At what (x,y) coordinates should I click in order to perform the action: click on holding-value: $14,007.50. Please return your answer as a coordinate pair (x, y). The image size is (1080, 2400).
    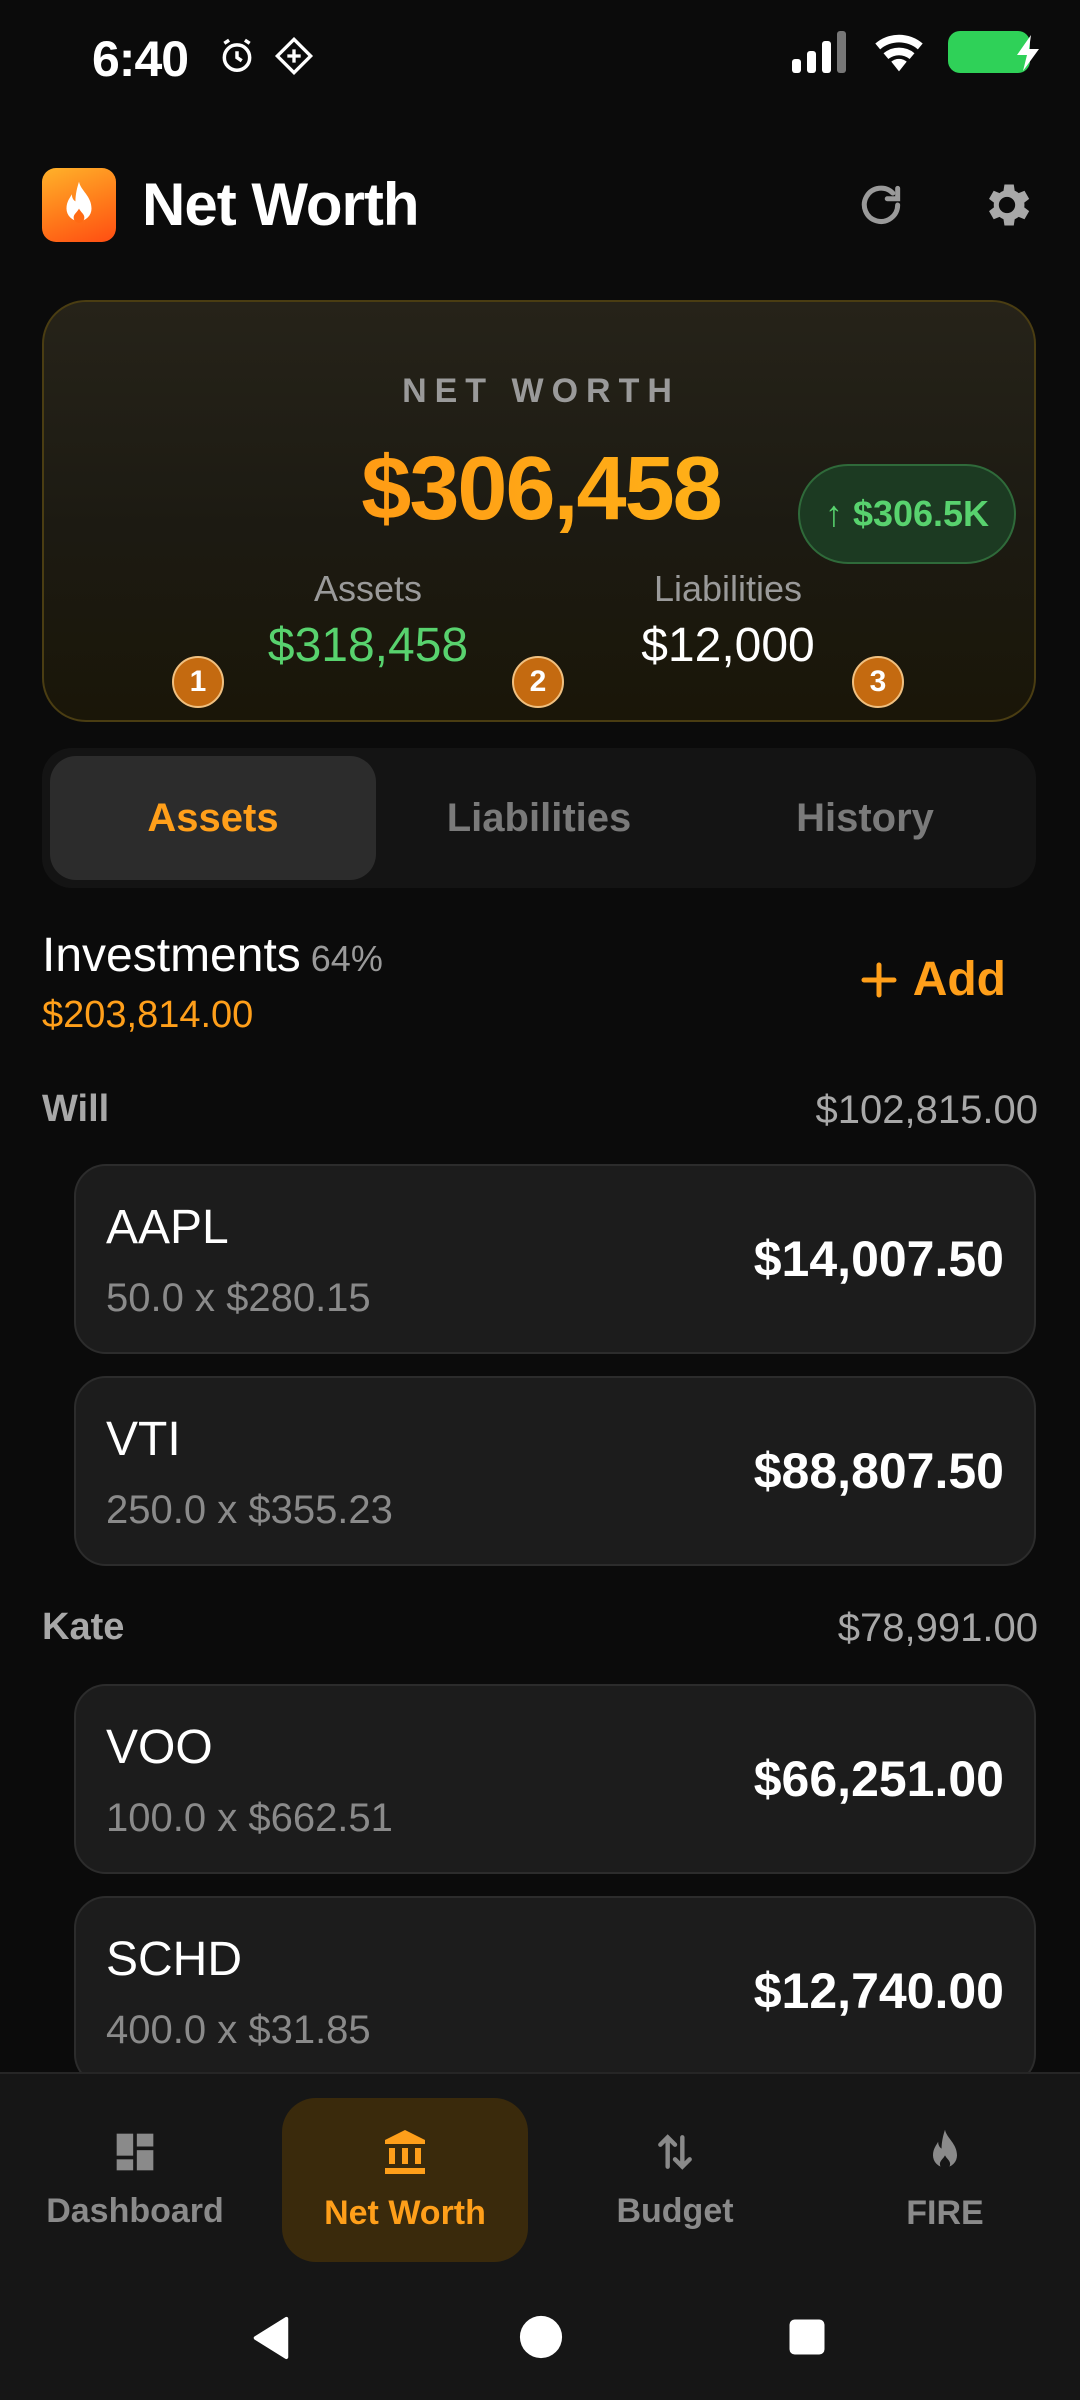
    Looking at the image, I should click on (878, 1259).